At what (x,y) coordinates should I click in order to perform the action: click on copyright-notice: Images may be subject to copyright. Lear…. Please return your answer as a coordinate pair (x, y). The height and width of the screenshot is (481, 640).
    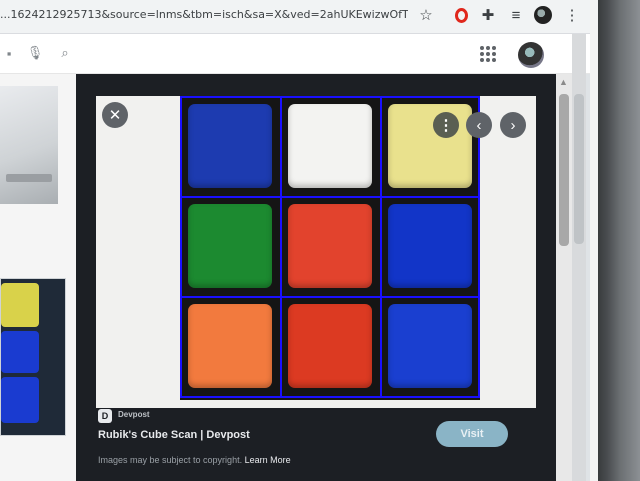
    Looking at the image, I should click on (194, 460).